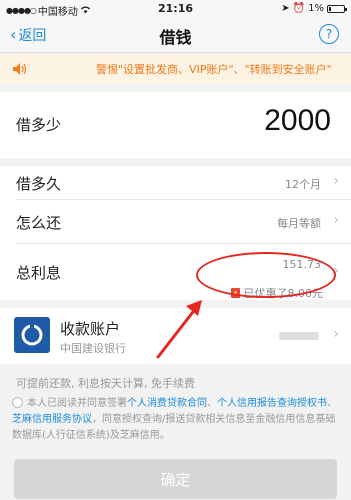 This screenshot has height=500, width=351. Describe the element at coordinates (93, 348) in the screenshot. I see `bank-name: 中国建设银行` at that location.